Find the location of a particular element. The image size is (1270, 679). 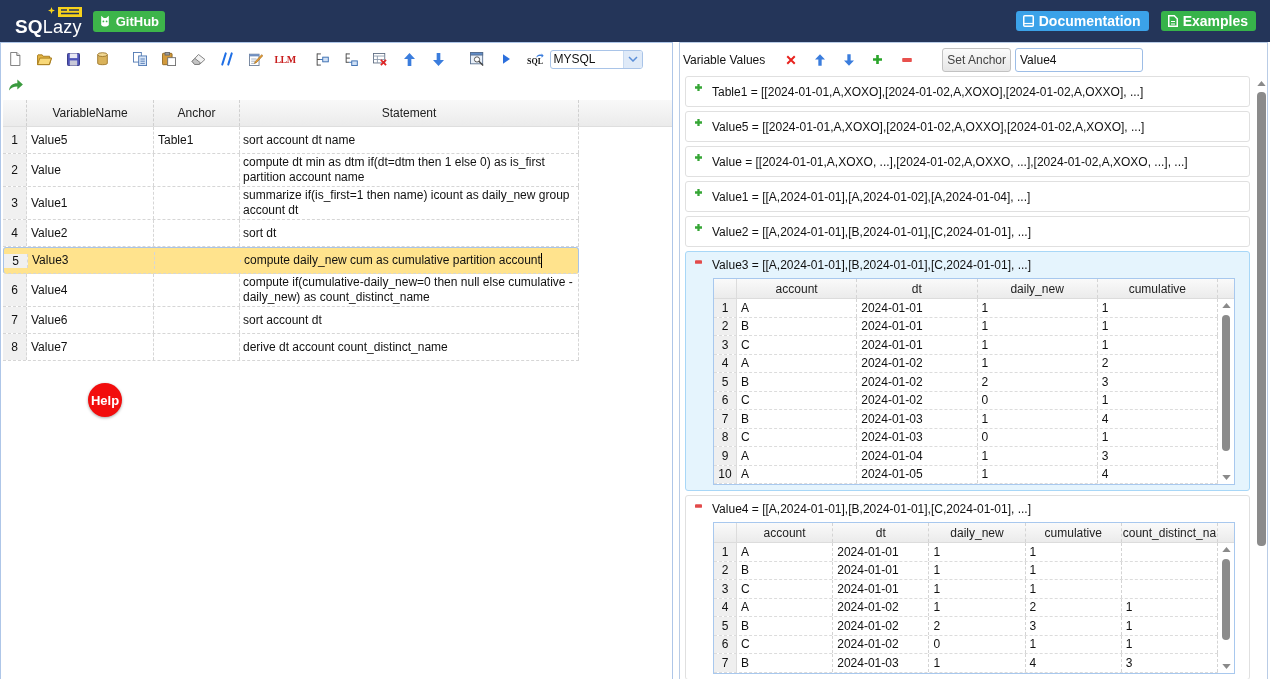

clipboard-icon is located at coordinates (169, 59).